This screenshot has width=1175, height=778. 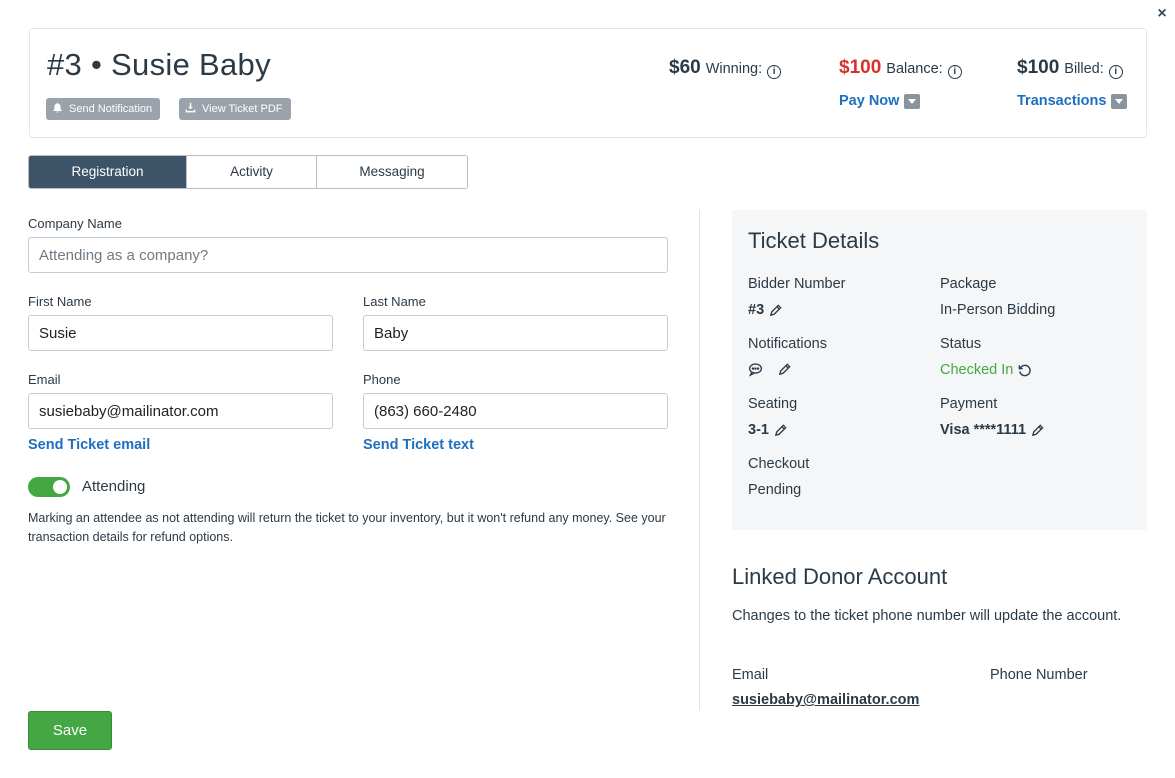 I want to click on seating-value: 3-1, so click(x=768, y=430).